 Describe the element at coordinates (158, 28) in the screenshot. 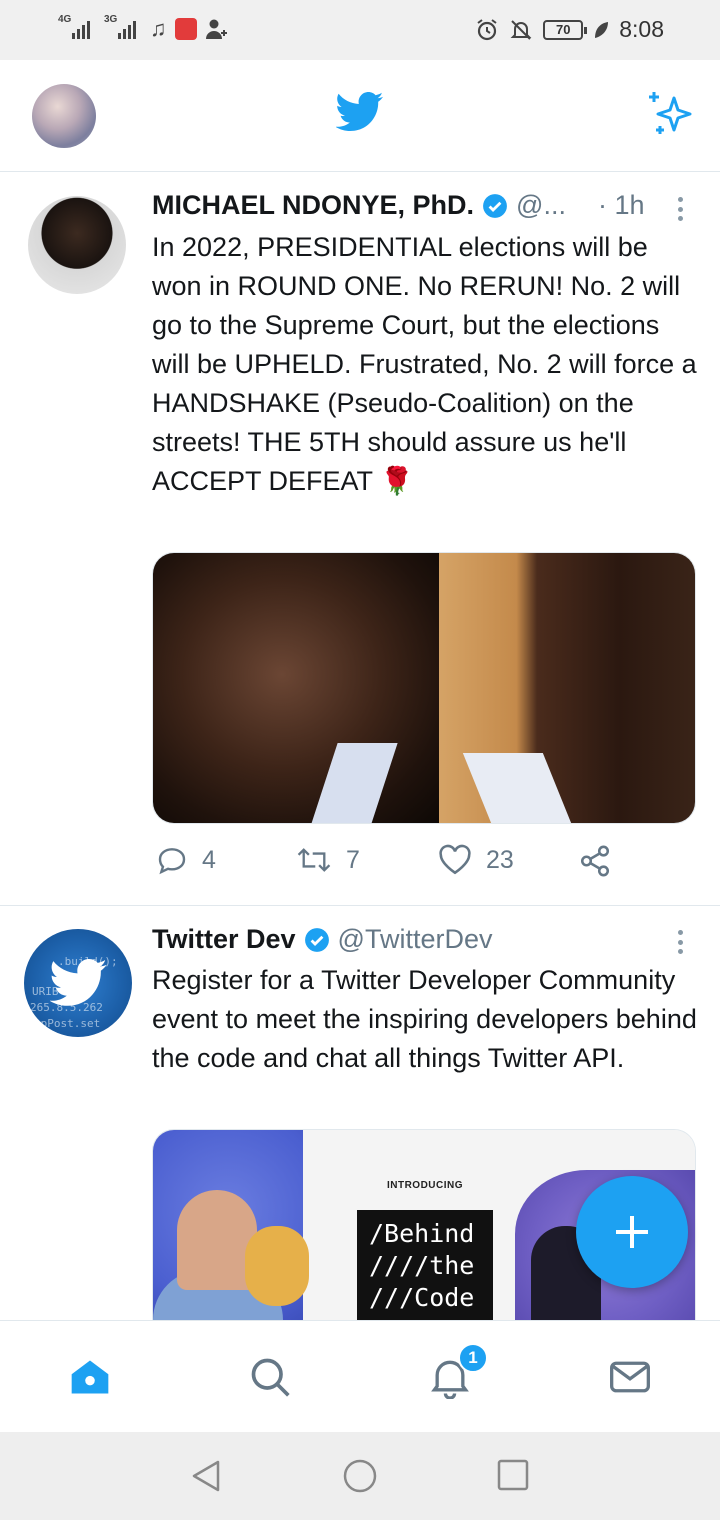

I see `music-note-icon: ♫` at that location.